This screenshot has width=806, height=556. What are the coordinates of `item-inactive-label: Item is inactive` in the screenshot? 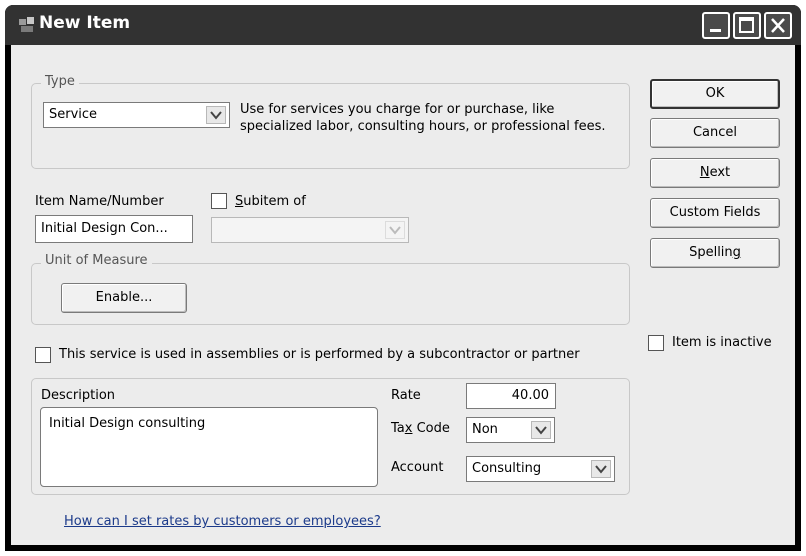 It's located at (722, 342).